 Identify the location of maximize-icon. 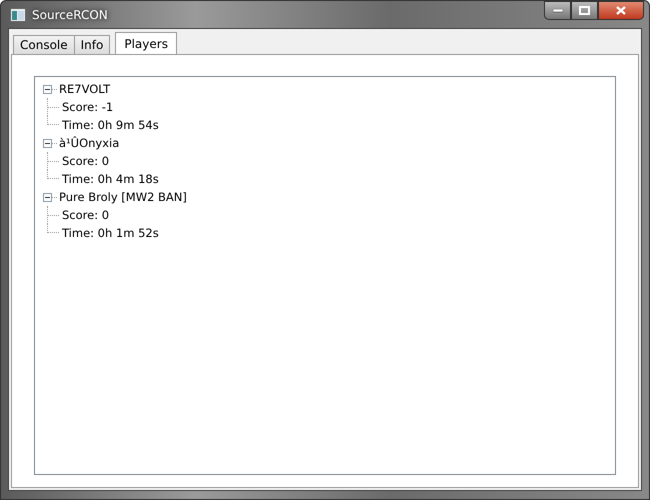
(584, 10).